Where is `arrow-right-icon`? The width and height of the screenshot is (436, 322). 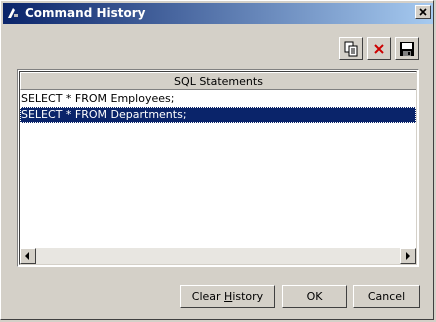 arrow-right-icon is located at coordinates (408, 256).